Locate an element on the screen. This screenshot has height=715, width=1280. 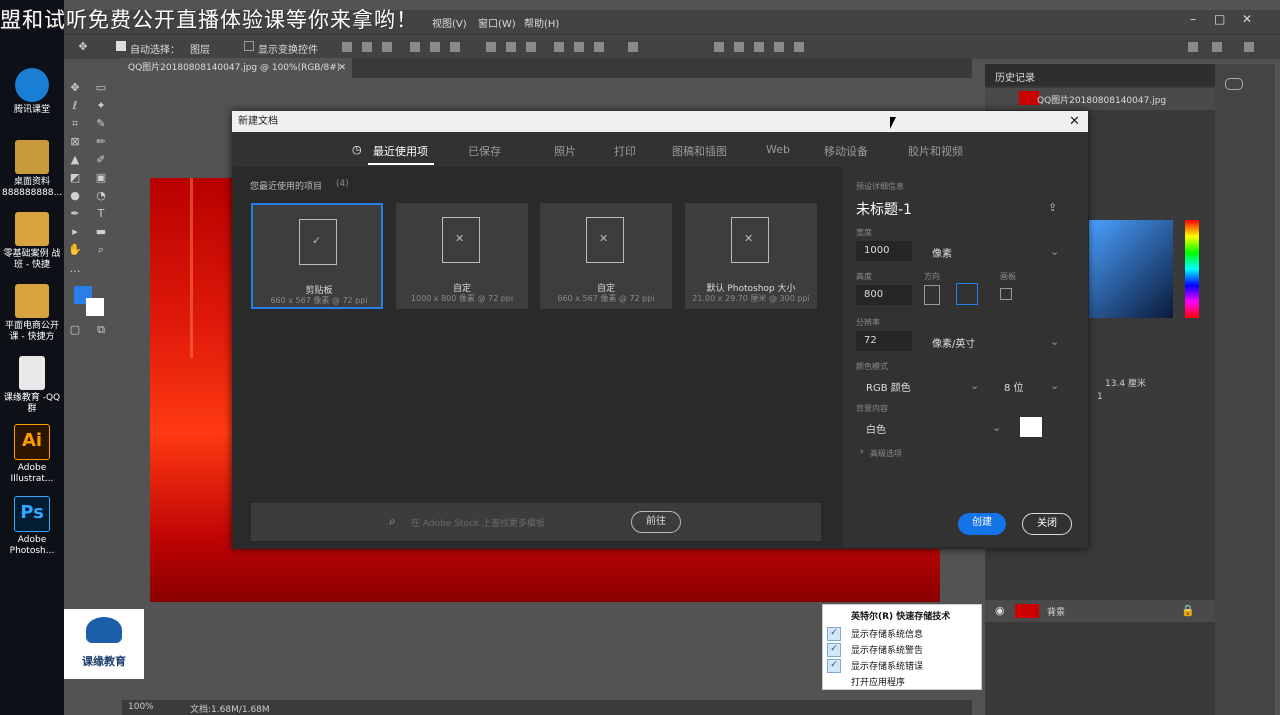
close-window-button: ✕ is located at coordinates (1247, 19).